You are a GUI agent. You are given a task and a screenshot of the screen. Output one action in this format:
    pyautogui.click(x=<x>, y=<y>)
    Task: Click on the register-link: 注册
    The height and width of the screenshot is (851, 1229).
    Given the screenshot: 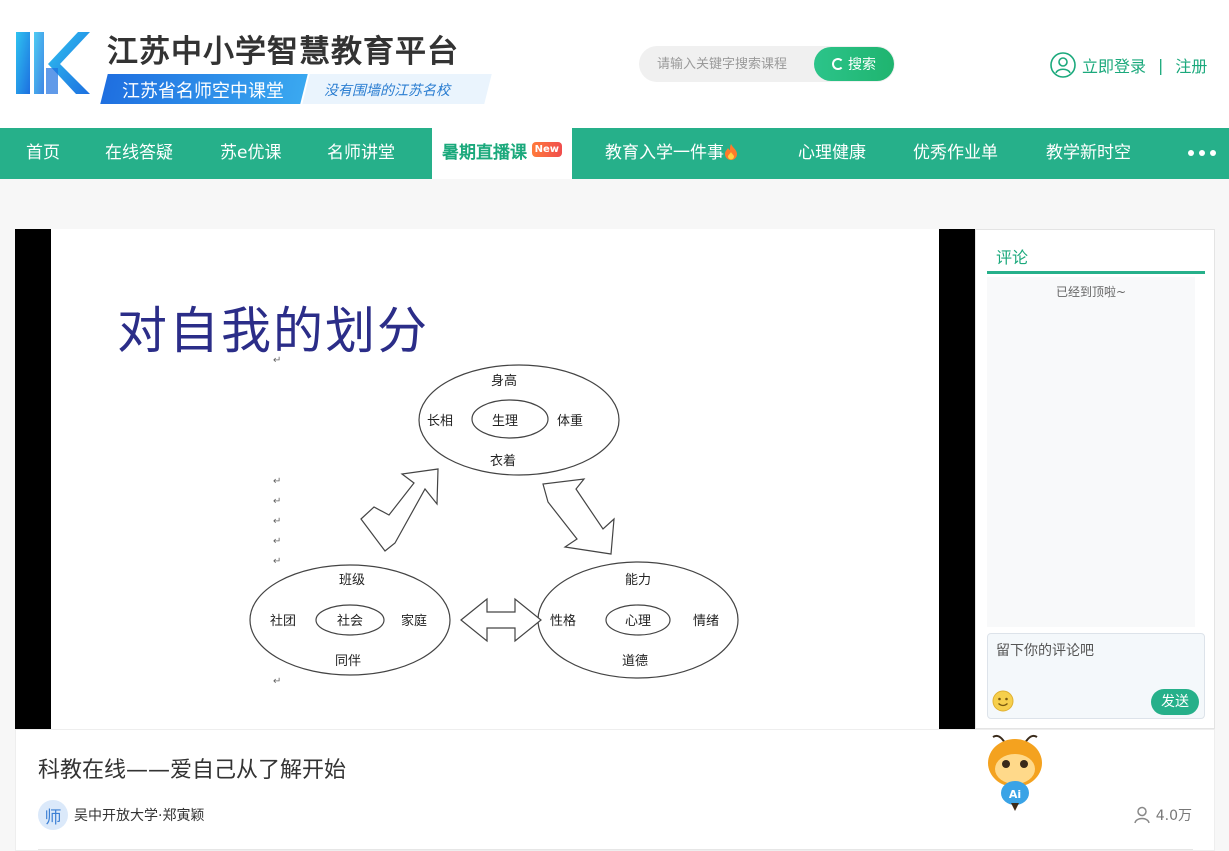 What is the action you would take?
    pyautogui.click(x=1191, y=65)
    